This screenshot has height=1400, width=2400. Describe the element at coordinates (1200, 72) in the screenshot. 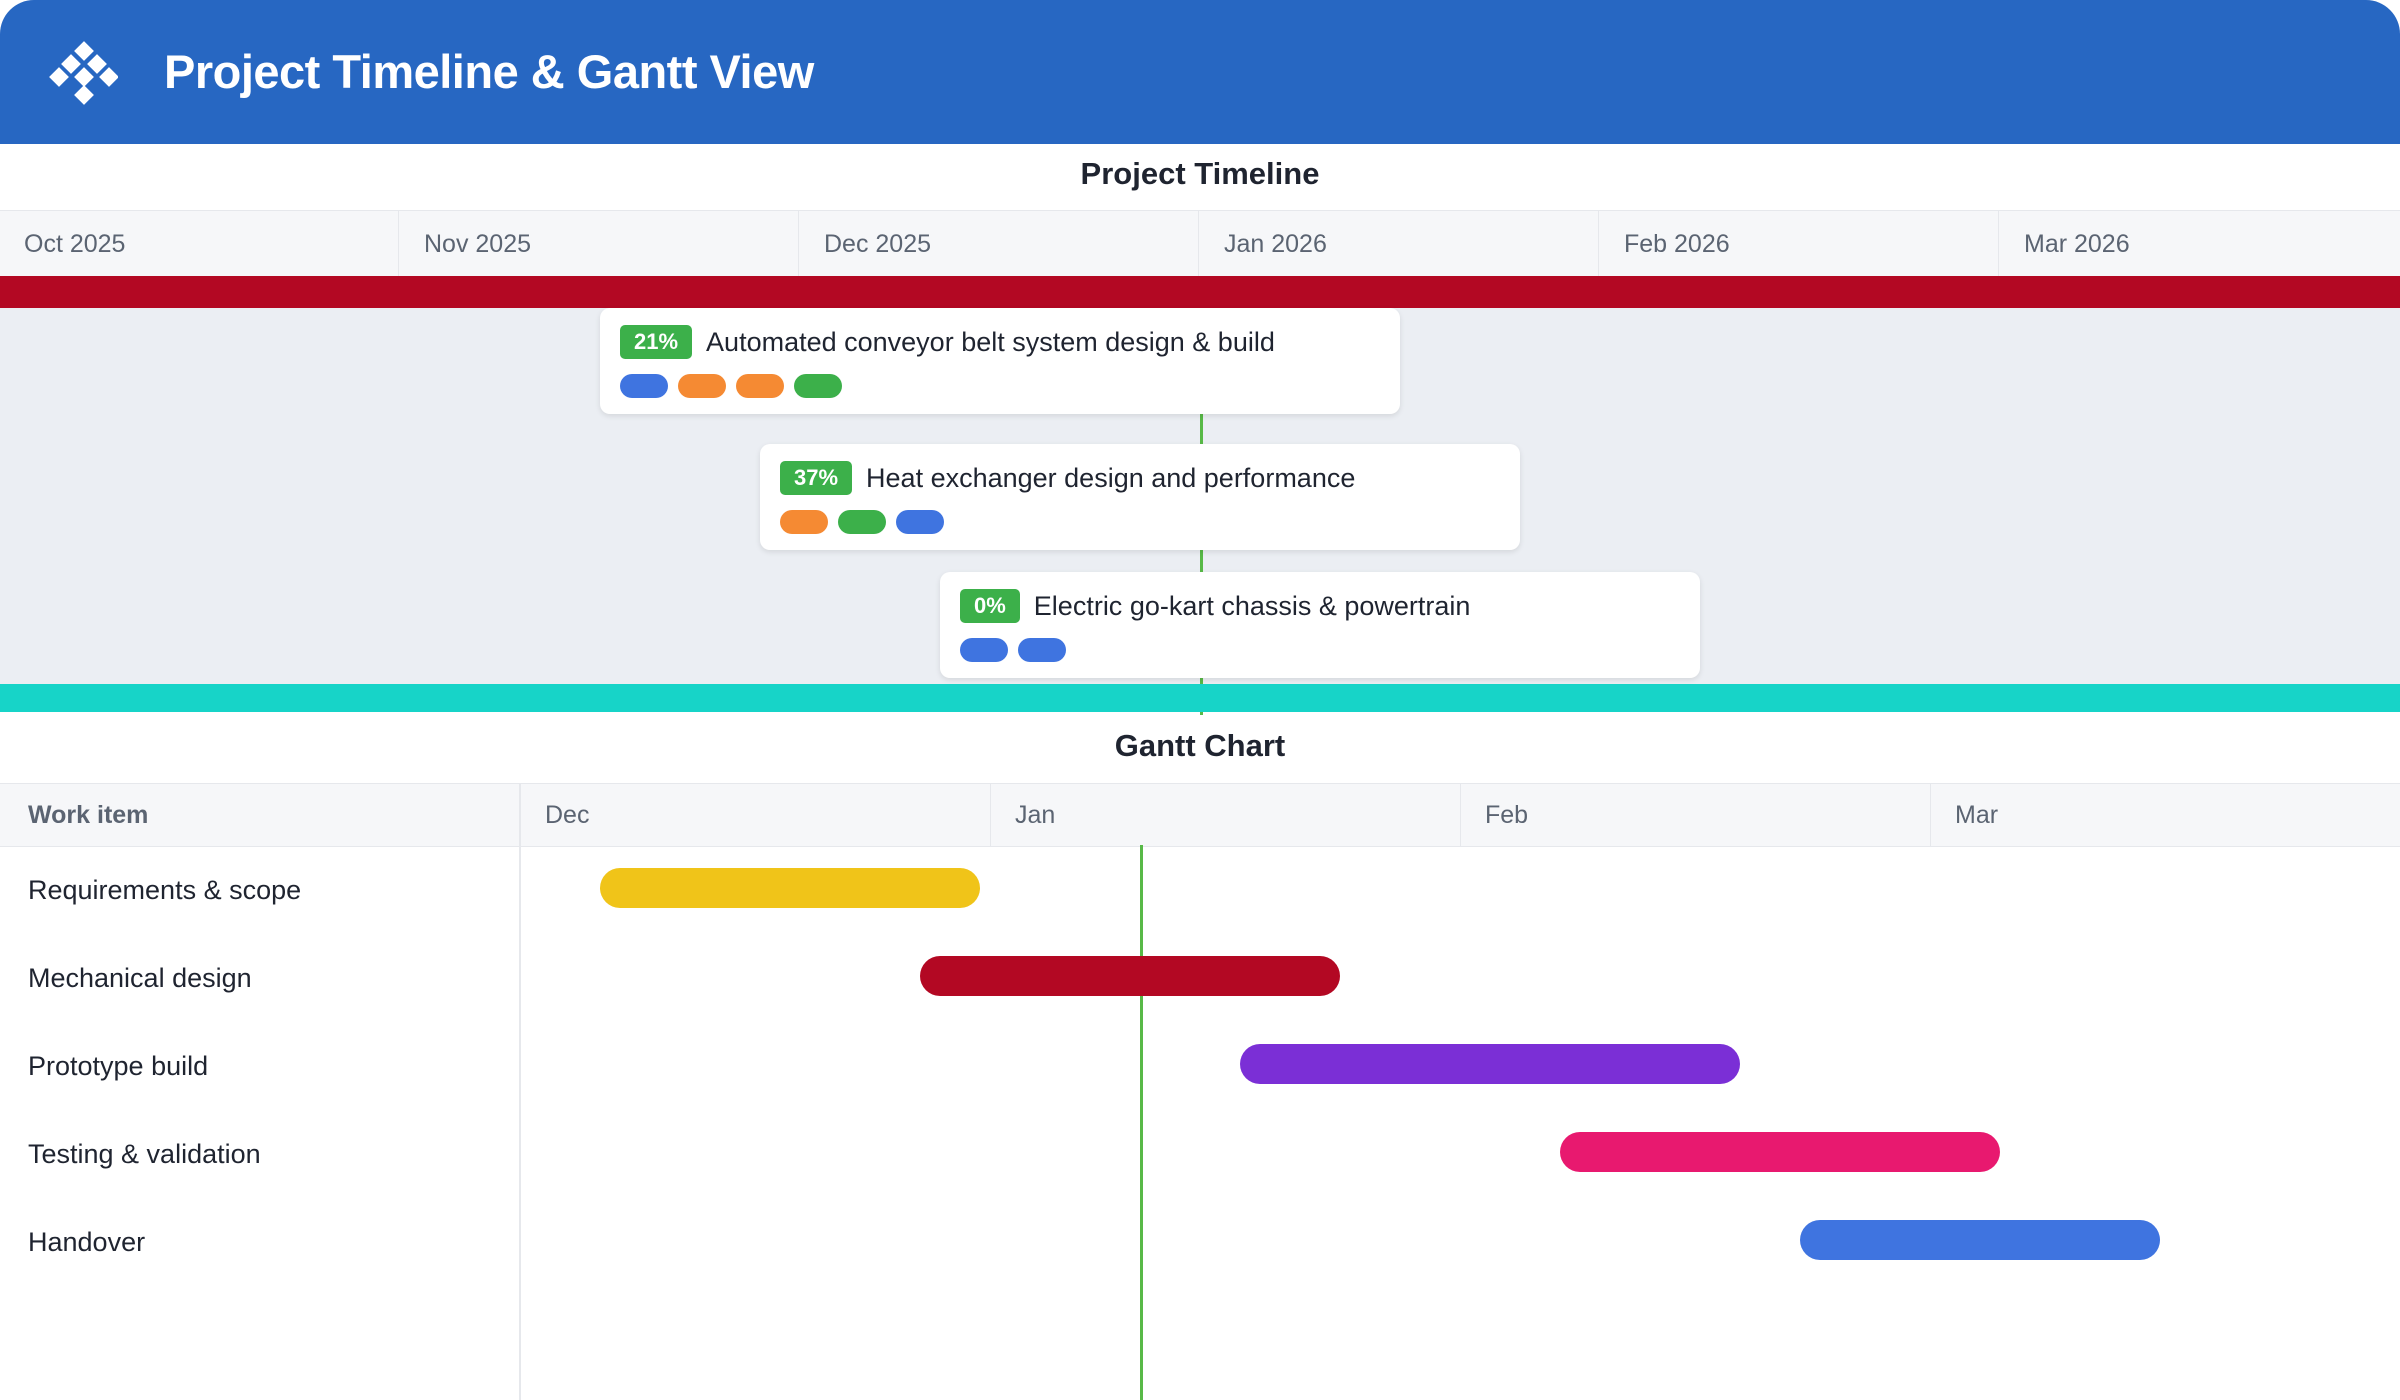

I see `app-header: Project Timeline & Gantt View` at that location.